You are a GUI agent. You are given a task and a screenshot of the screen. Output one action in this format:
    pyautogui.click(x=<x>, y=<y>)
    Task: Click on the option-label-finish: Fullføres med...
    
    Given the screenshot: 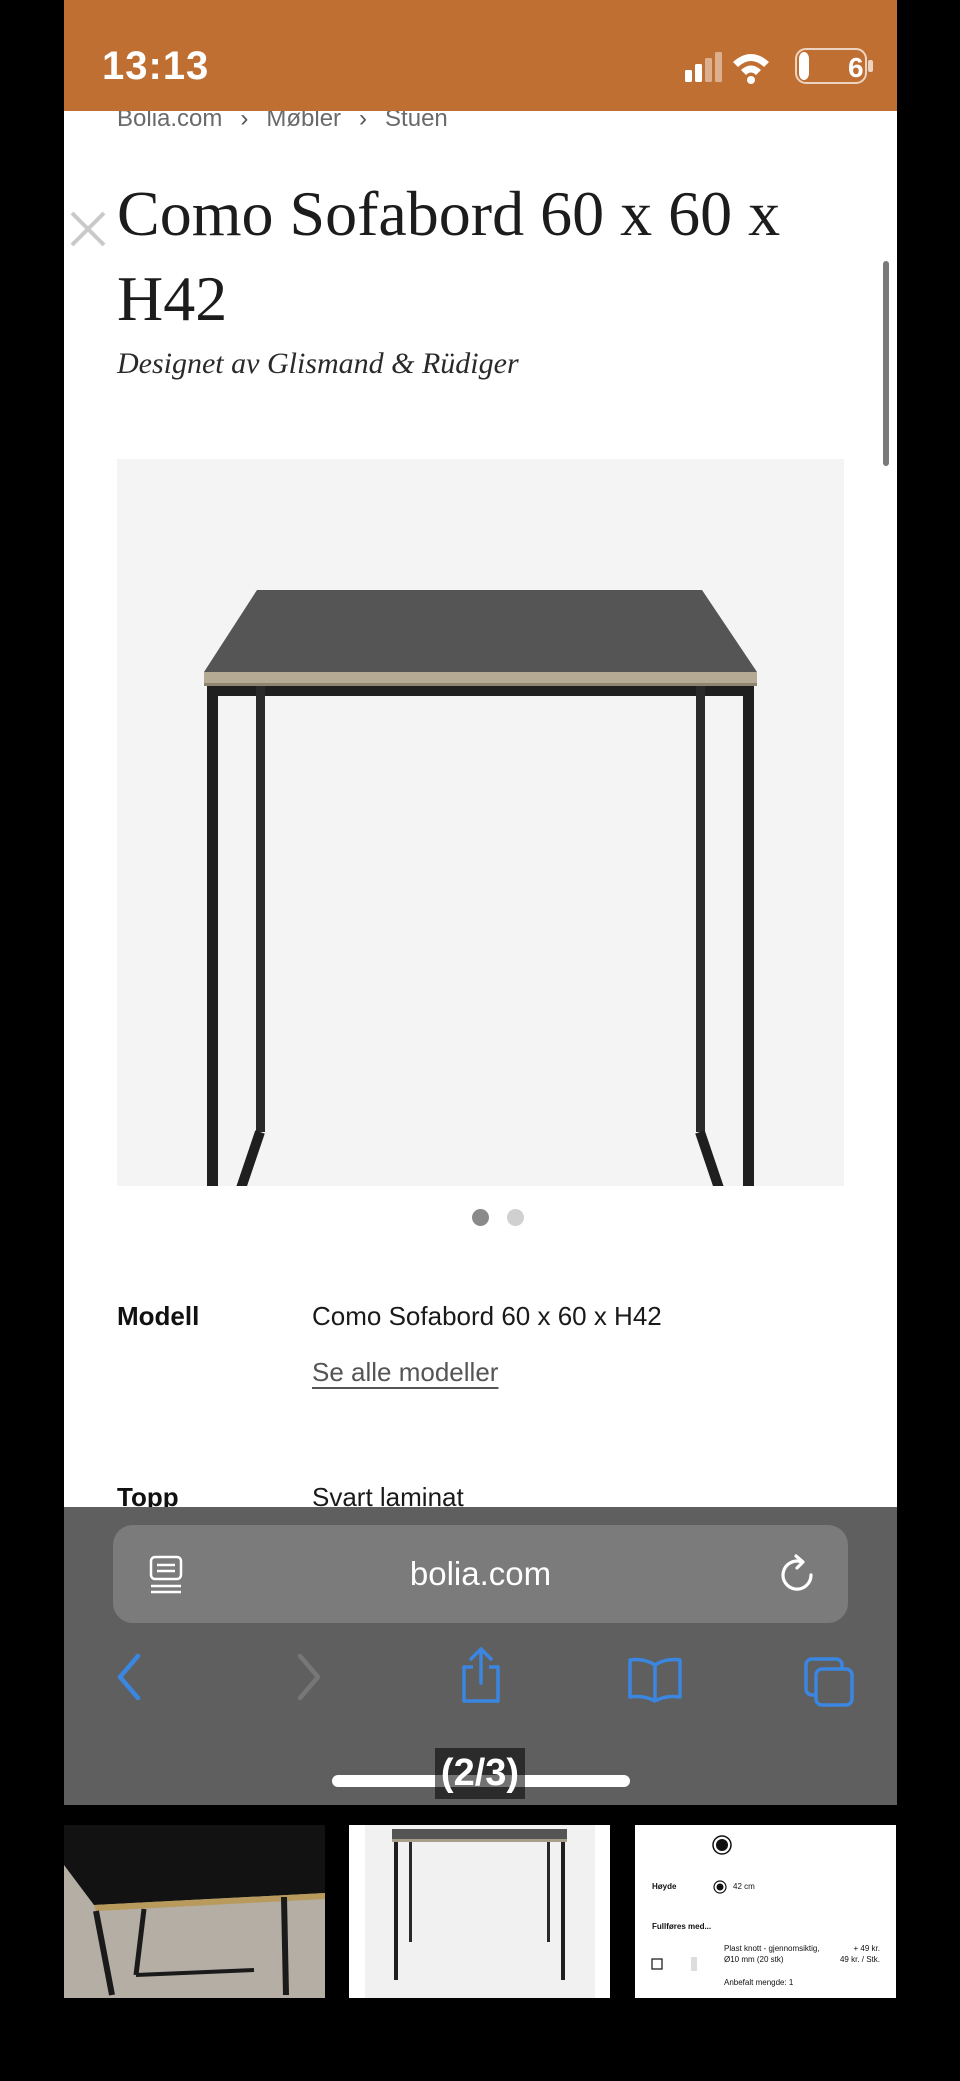 What is the action you would take?
    pyautogui.click(x=682, y=1926)
    